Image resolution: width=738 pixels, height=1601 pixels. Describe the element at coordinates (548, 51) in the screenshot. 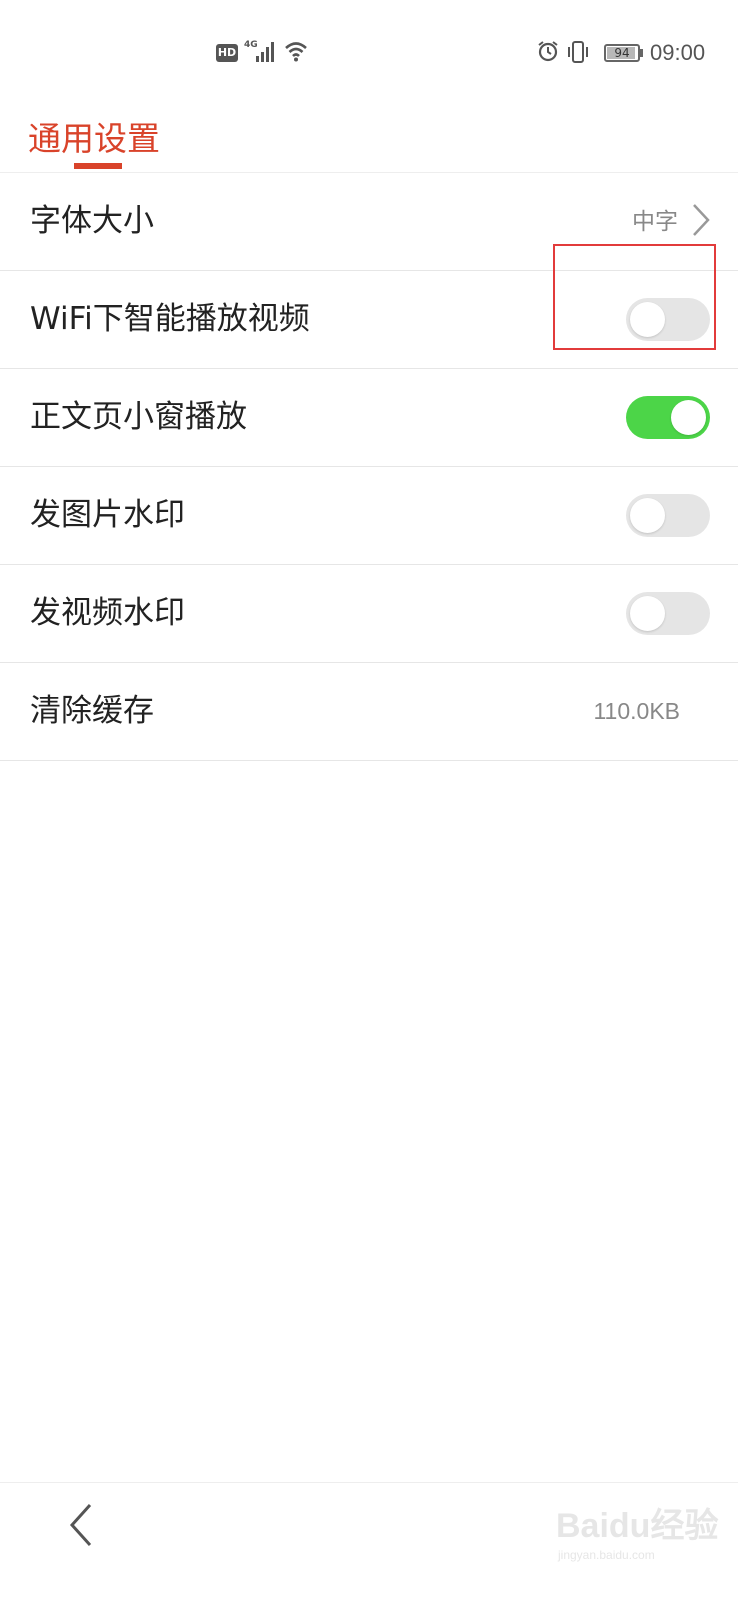

I see `alarm-icon` at that location.